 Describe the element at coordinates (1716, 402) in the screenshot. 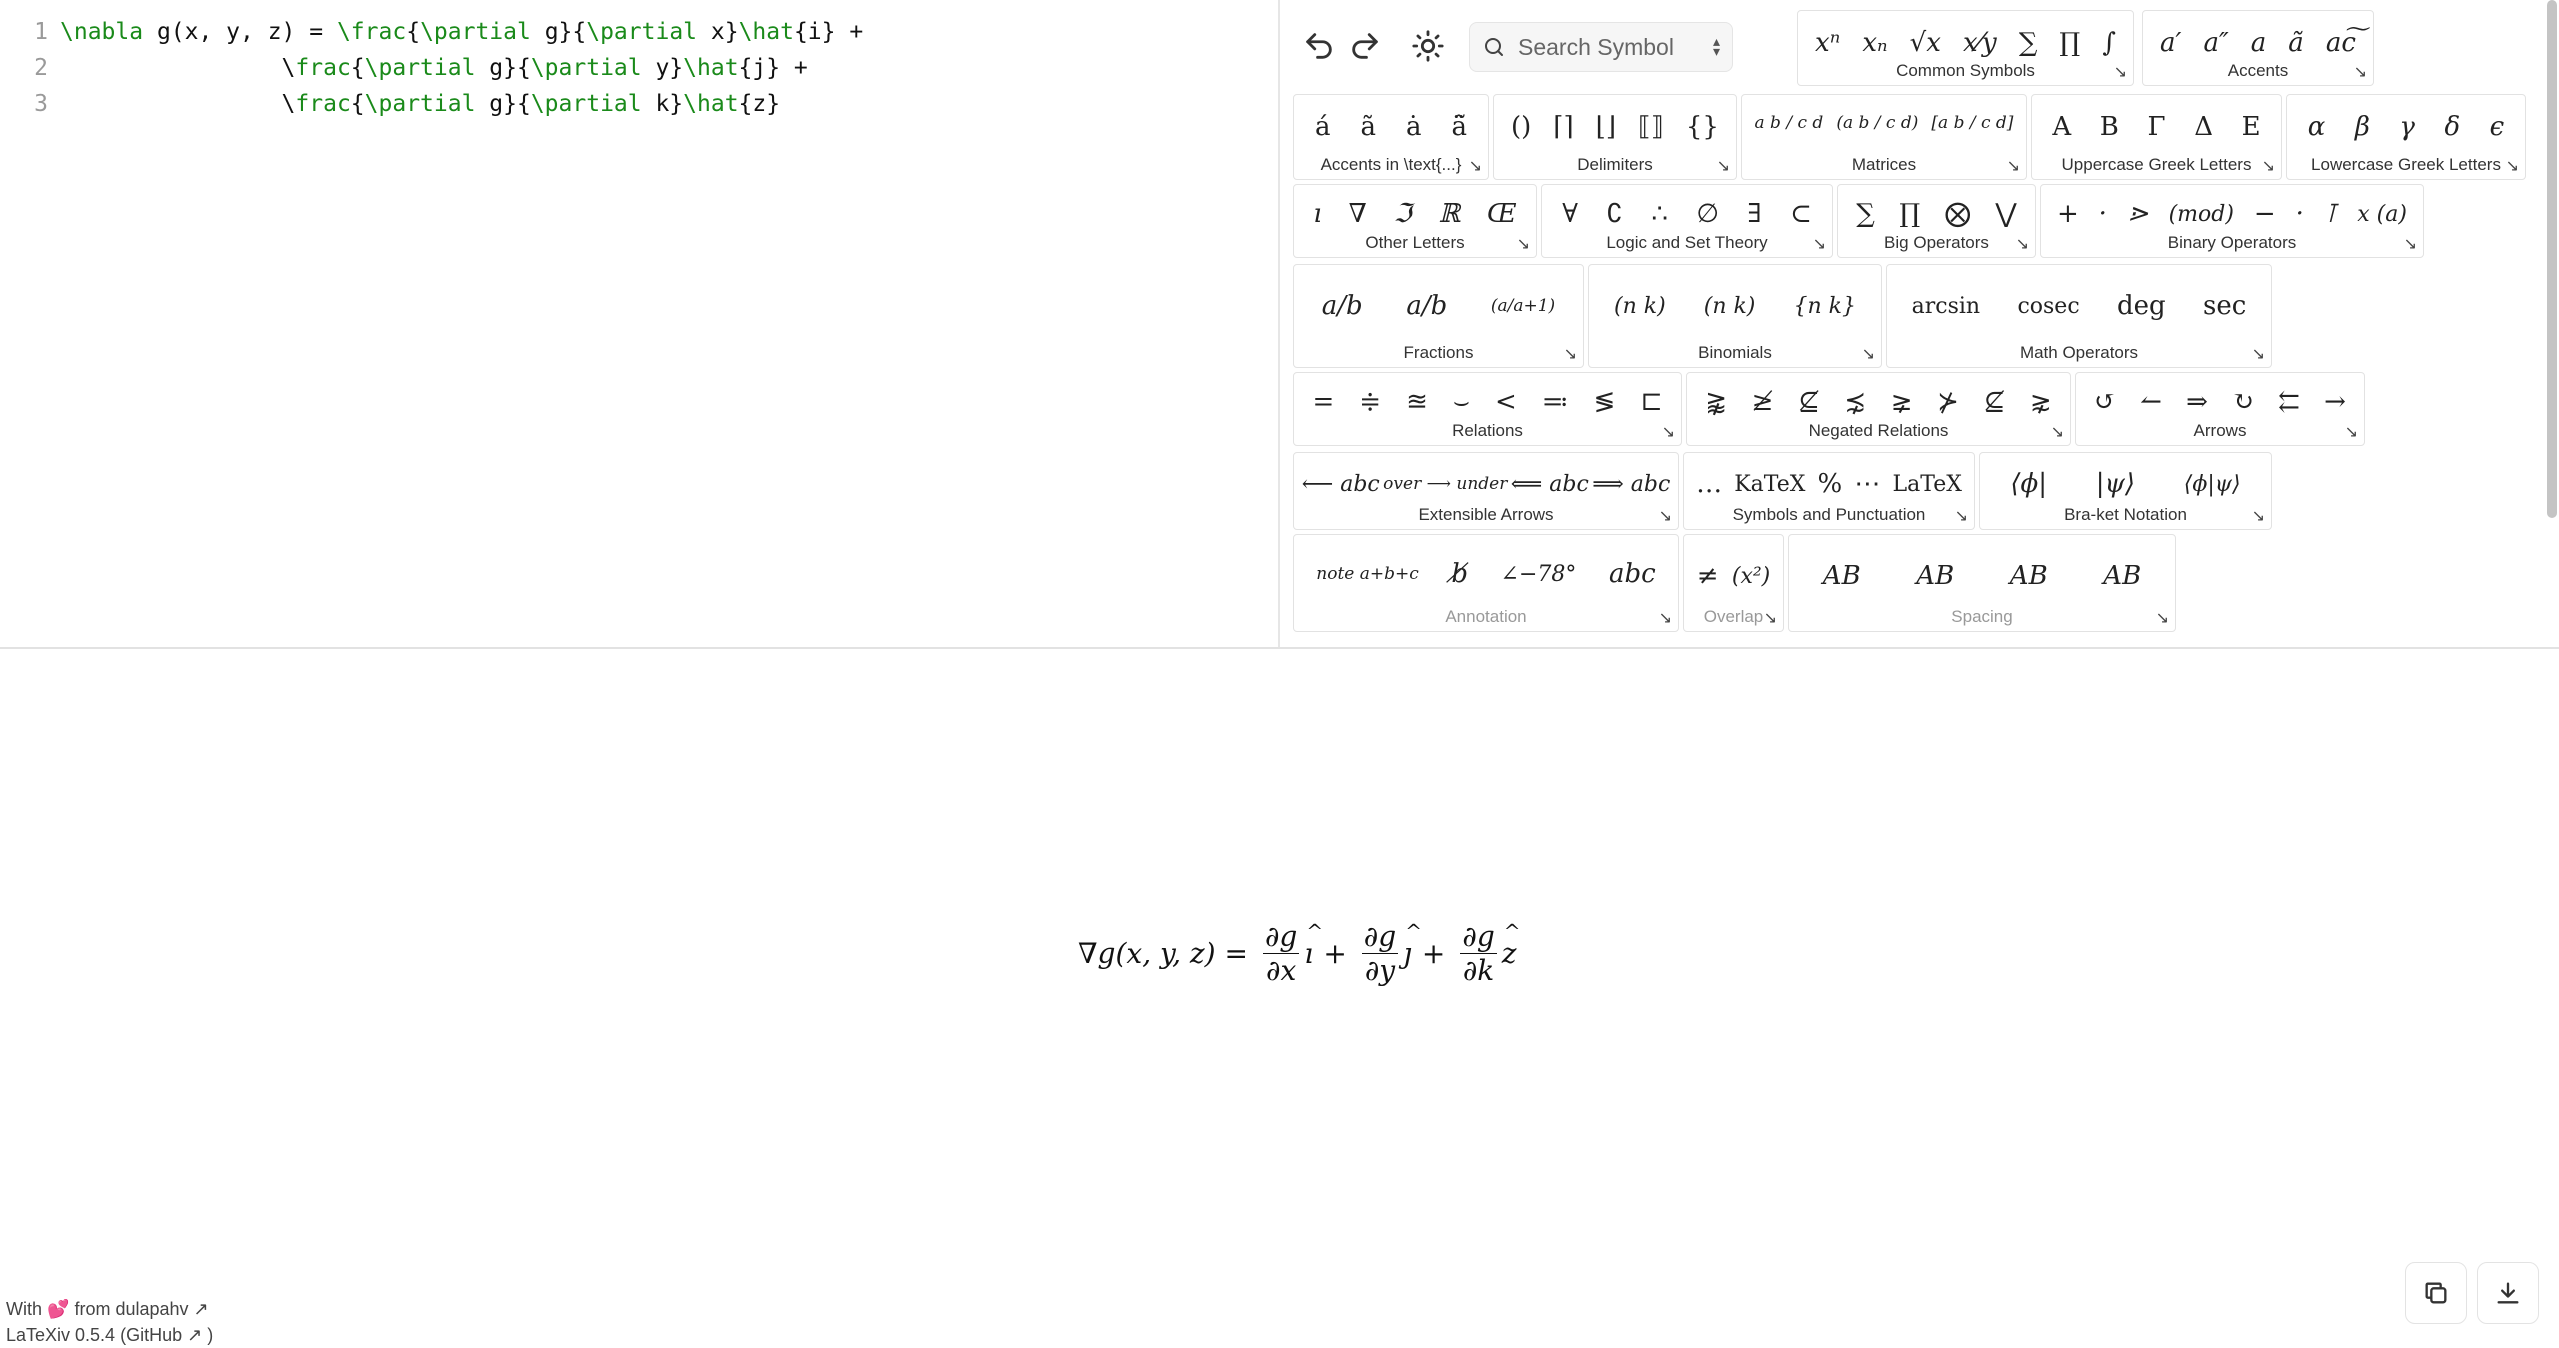

I see `symbol-button: ⪊` at that location.